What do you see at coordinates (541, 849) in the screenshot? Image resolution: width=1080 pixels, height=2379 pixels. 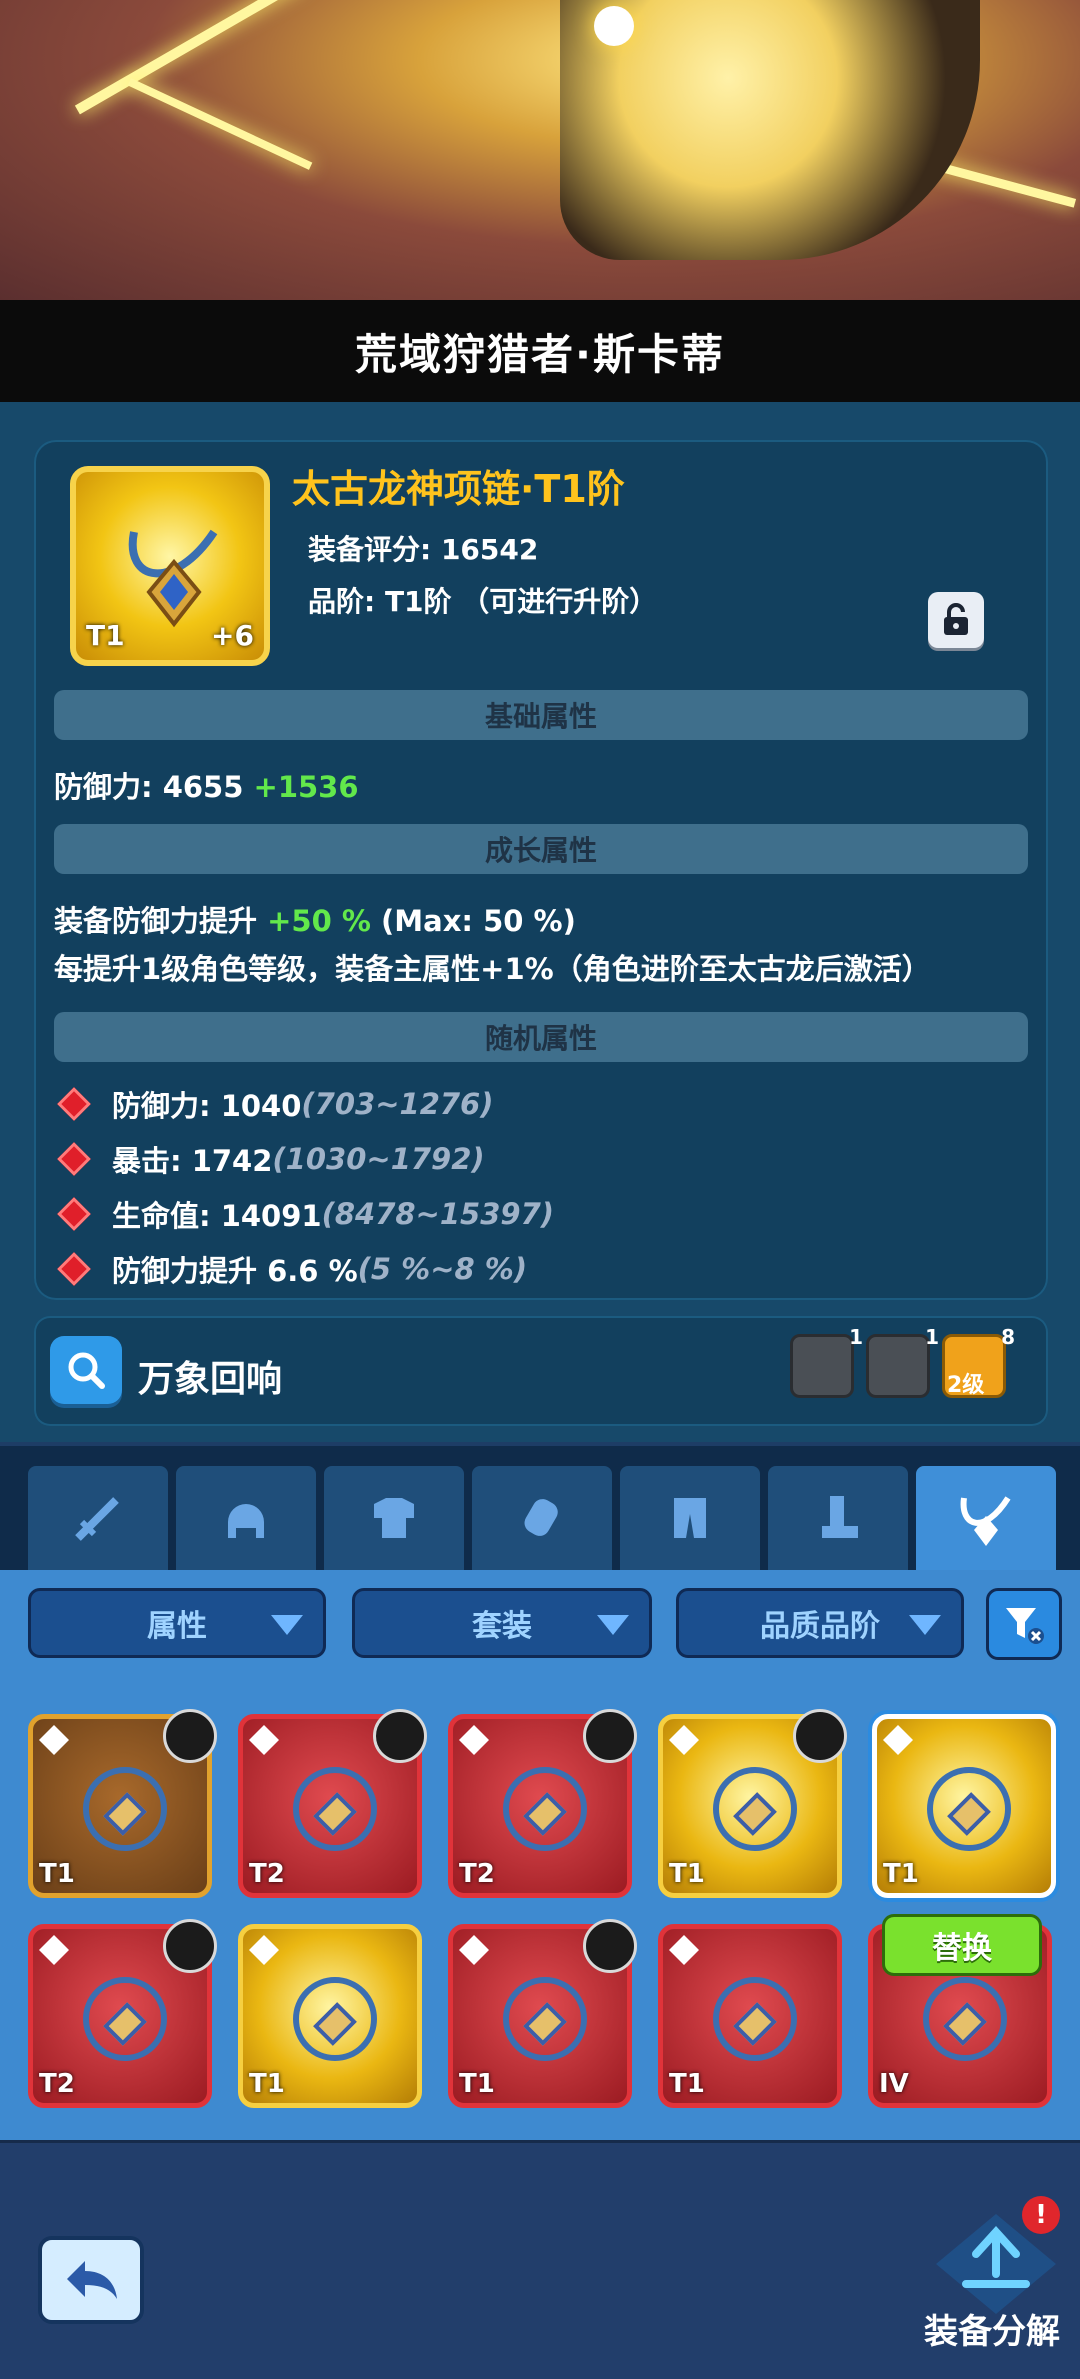 I see `section-growth: 成长属性` at bounding box center [541, 849].